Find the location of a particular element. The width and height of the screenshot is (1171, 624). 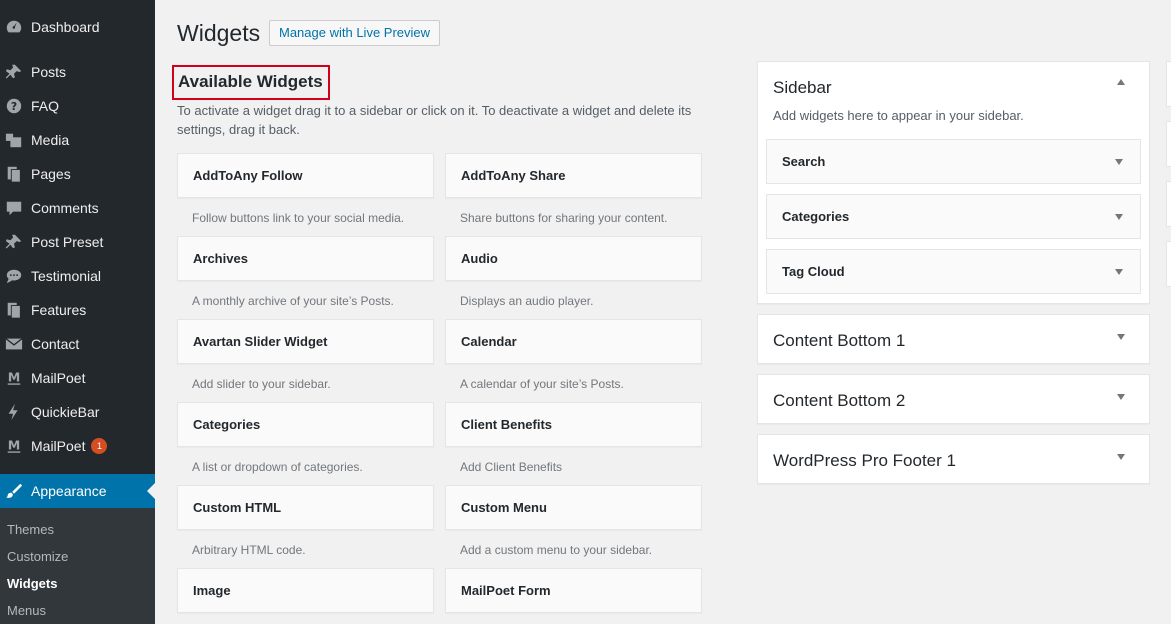

sidebar-area-title: WordPress Pro Footer 1 is located at coordinates (864, 460).